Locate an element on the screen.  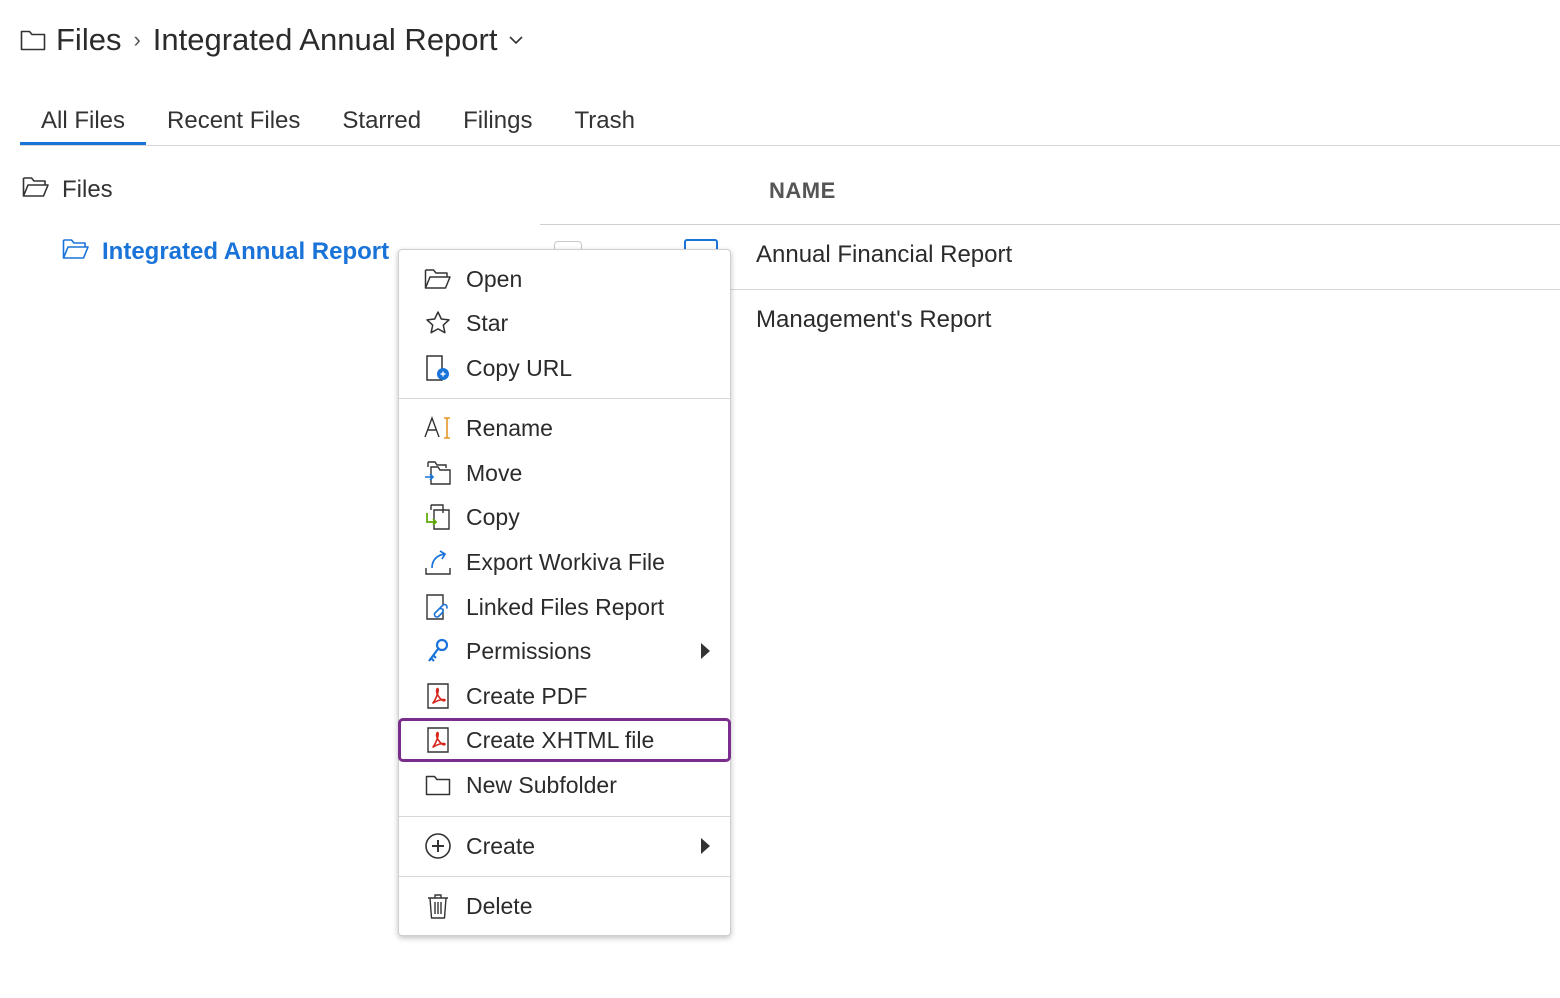
menu-item-label: New Subfolder is located at coordinates (541, 784).